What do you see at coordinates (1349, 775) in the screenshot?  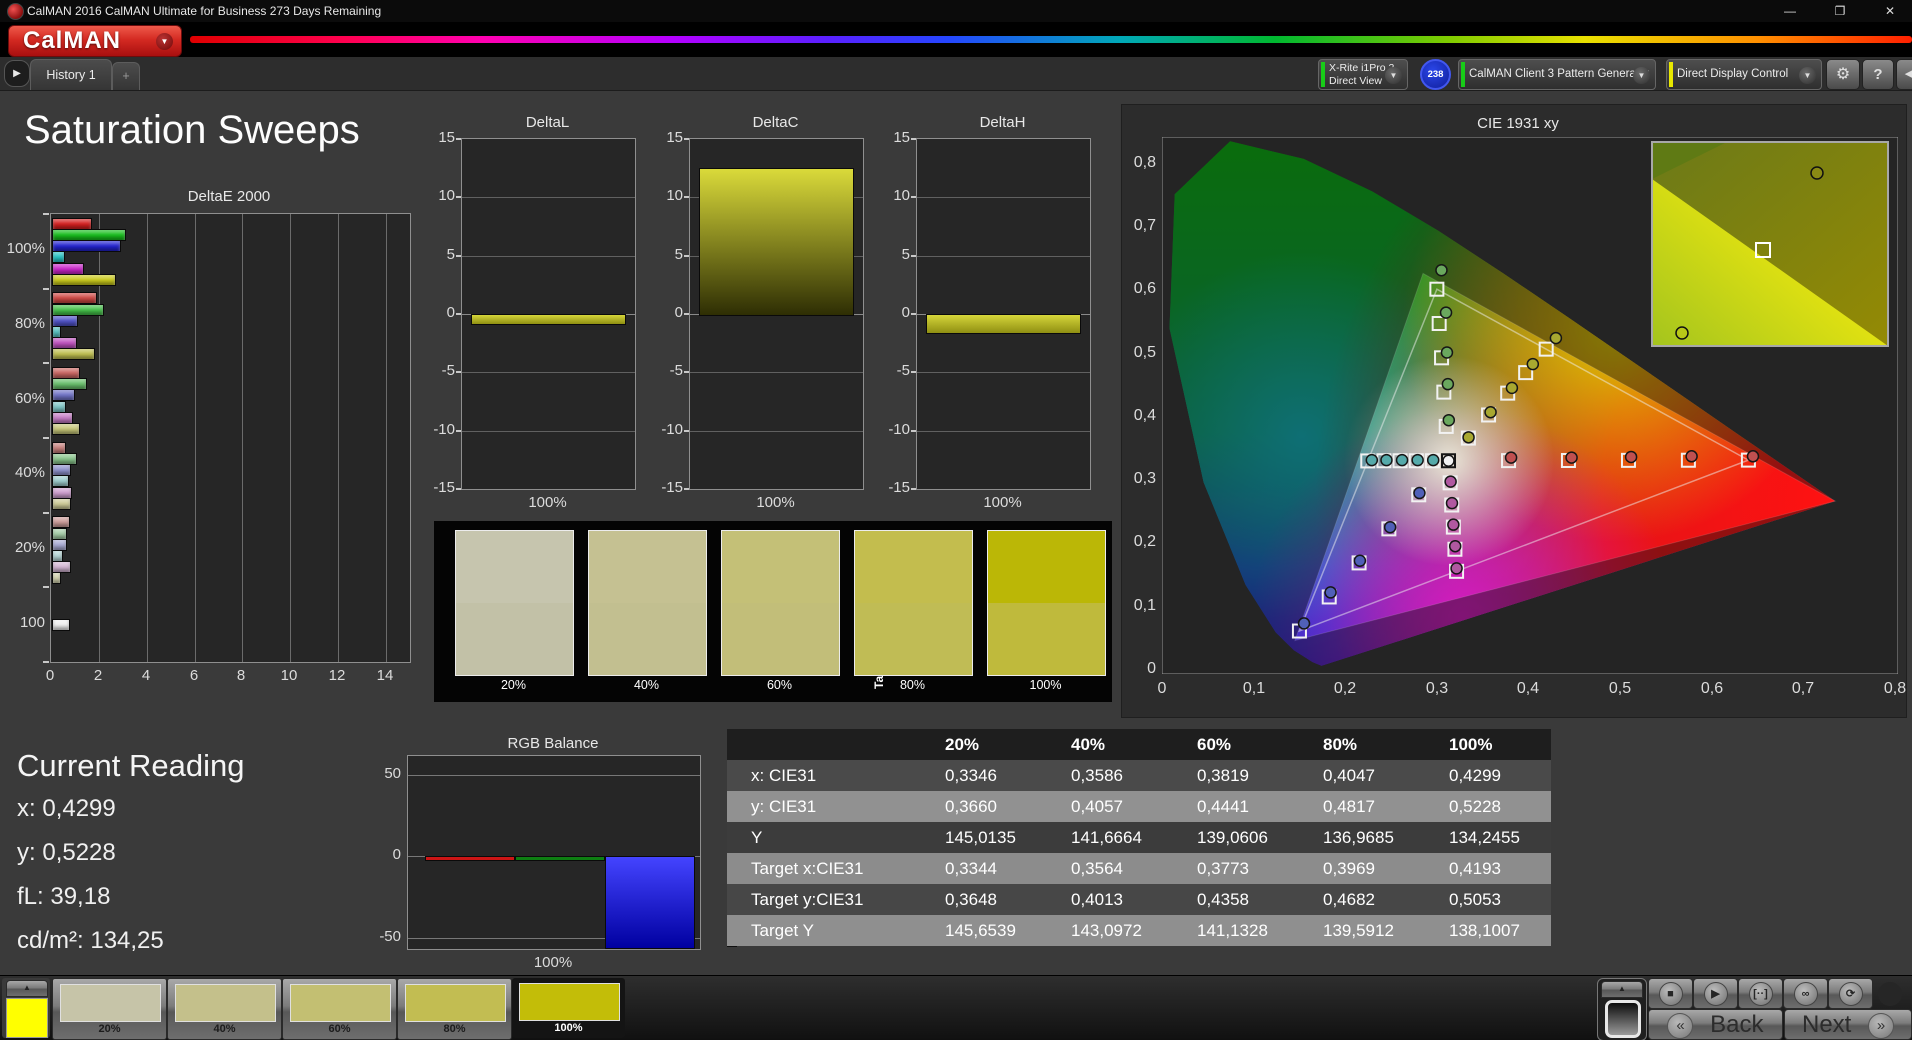 I see `table-cell: 0,4047` at bounding box center [1349, 775].